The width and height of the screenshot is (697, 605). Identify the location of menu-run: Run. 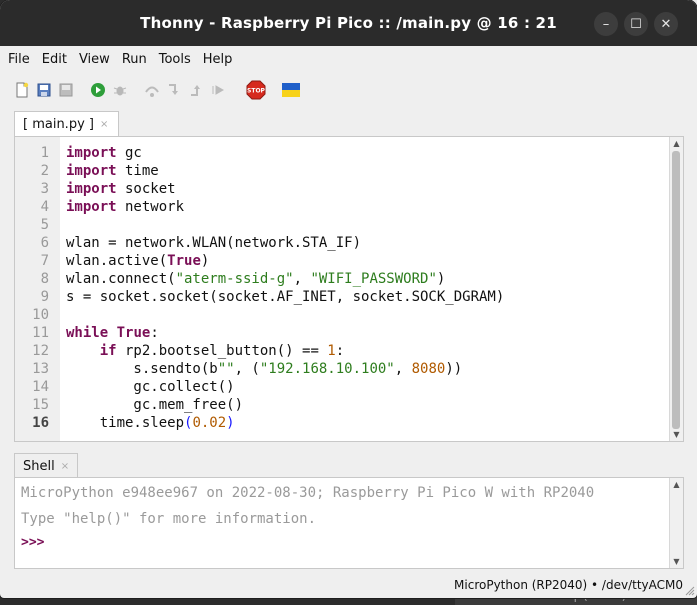
(134, 59).